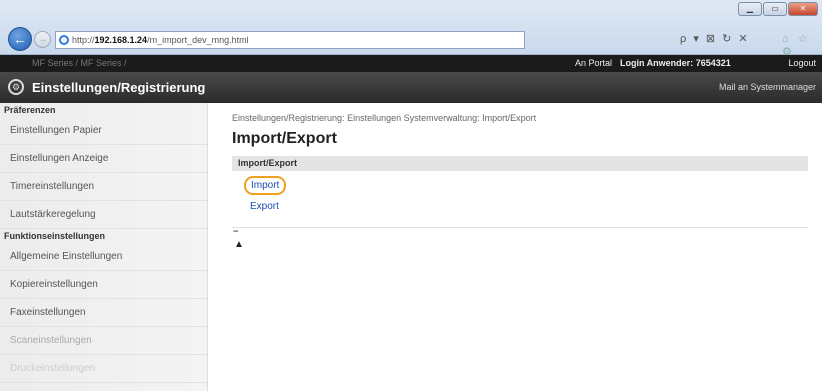  I want to click on gear-icon: ⚙, so click(16, 87).